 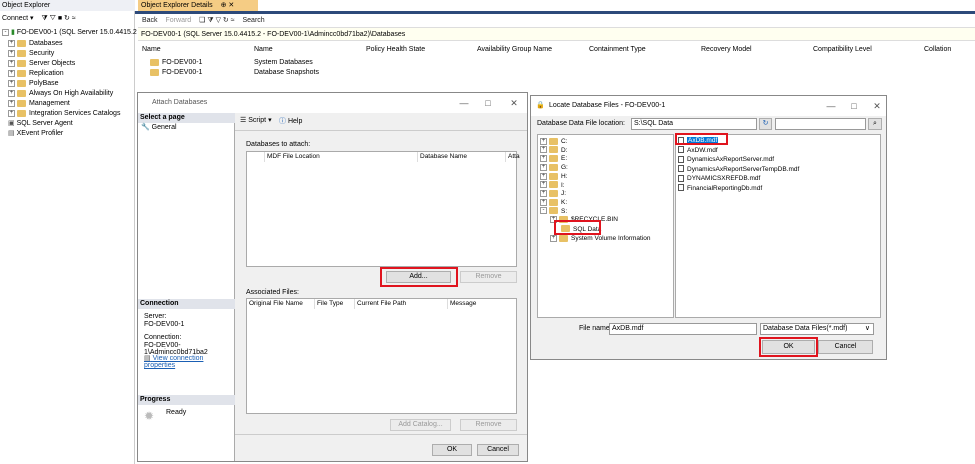 I want to click on help-button: ⓘ Help, so click(x=290, y=121).